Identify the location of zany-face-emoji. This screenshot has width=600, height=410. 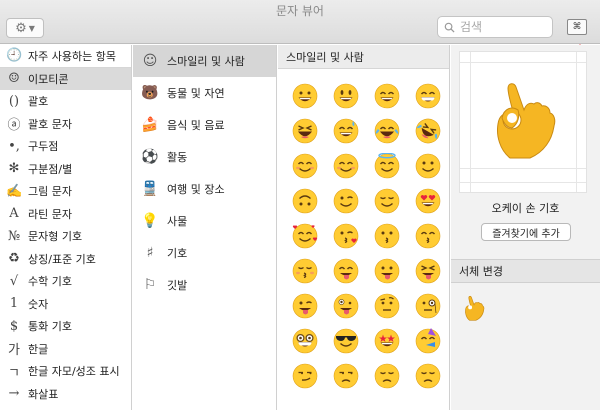
(345, 305).